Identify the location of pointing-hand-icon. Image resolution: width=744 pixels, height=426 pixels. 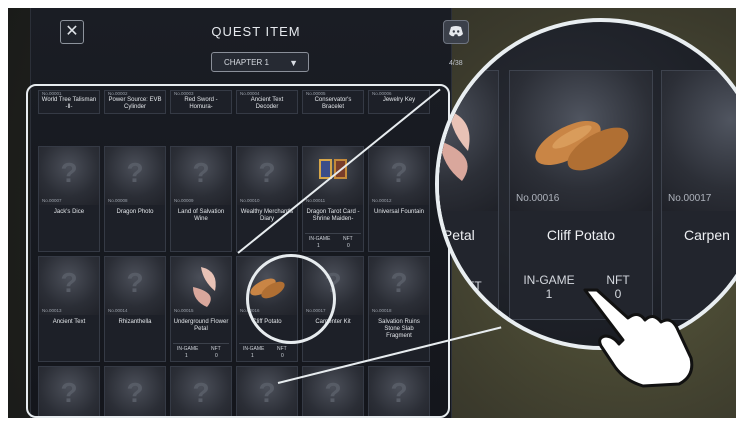
(638, 338).